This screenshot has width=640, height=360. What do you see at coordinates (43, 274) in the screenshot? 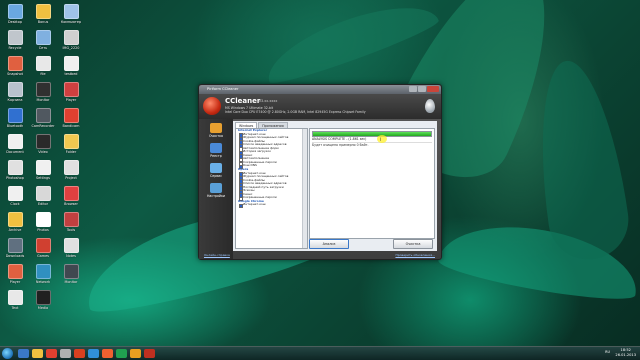
I see `desktop-icon: Network` at bounding box center [43, 274].